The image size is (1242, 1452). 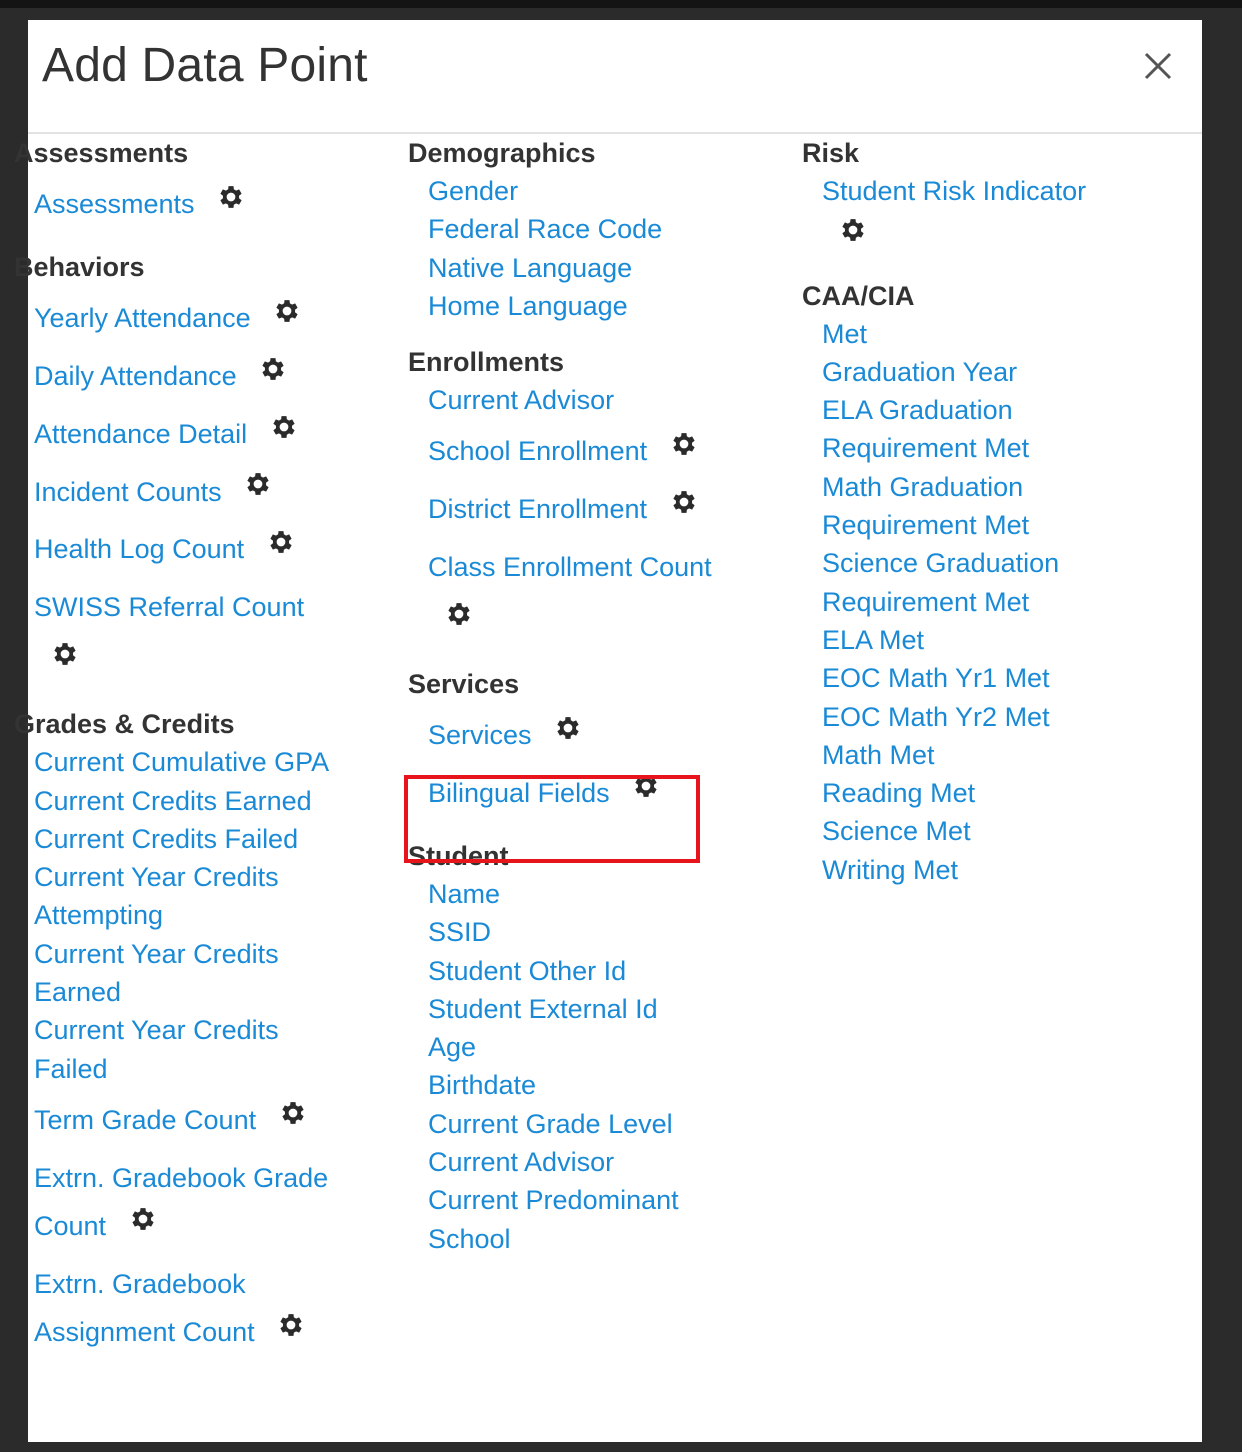 I want to click on data-point-link: Current Cumulative GPA, so click(x=181, y=762).